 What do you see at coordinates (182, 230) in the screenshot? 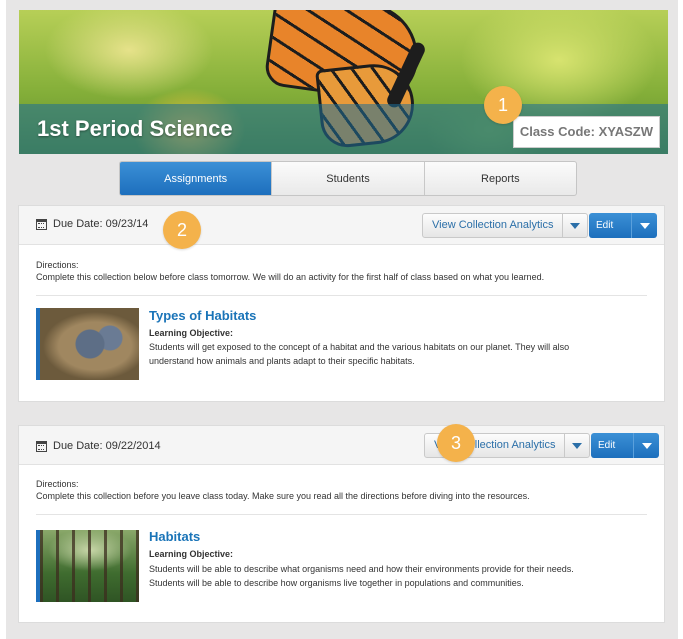
I see `callout-badge: 2` at bounding box center [182, 230].